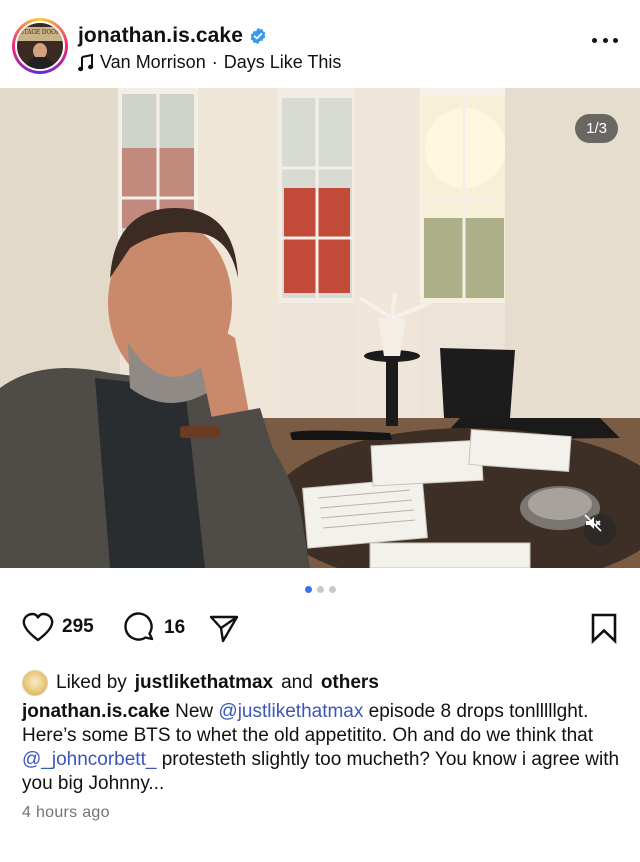 The image size is (640, 862). I want to click on post-timestamp: 4 hours ago, so click(66, 812).